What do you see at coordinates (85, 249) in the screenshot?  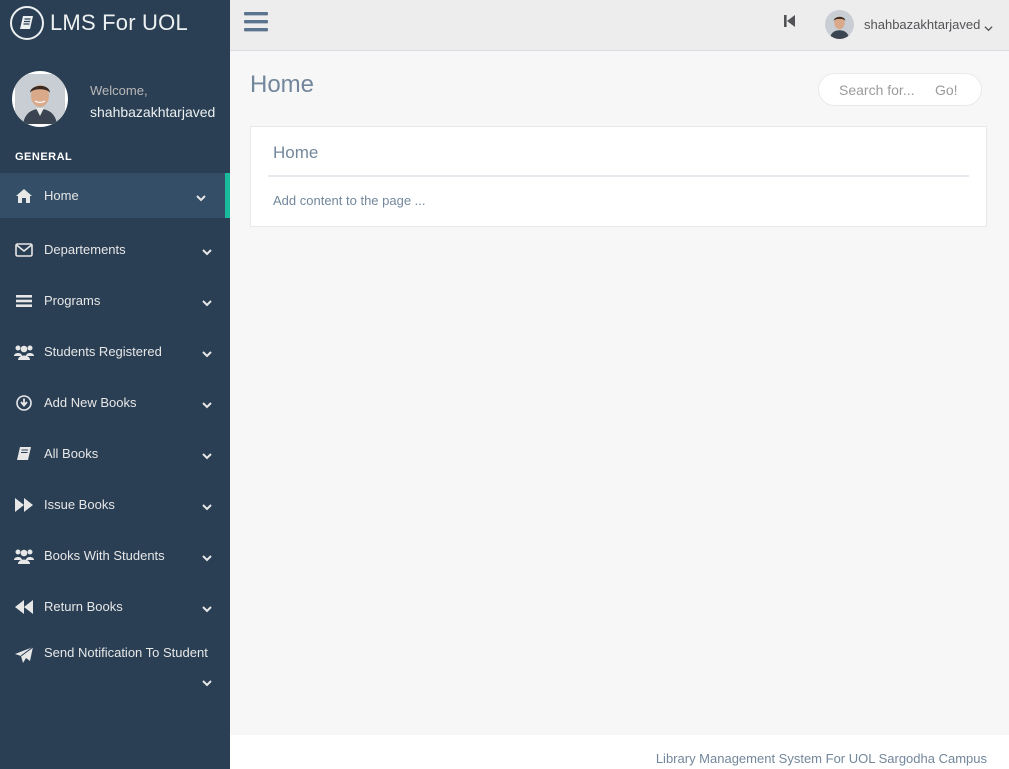 I see `sidebar-item-label: Departements` at bounding box center [85, 249].